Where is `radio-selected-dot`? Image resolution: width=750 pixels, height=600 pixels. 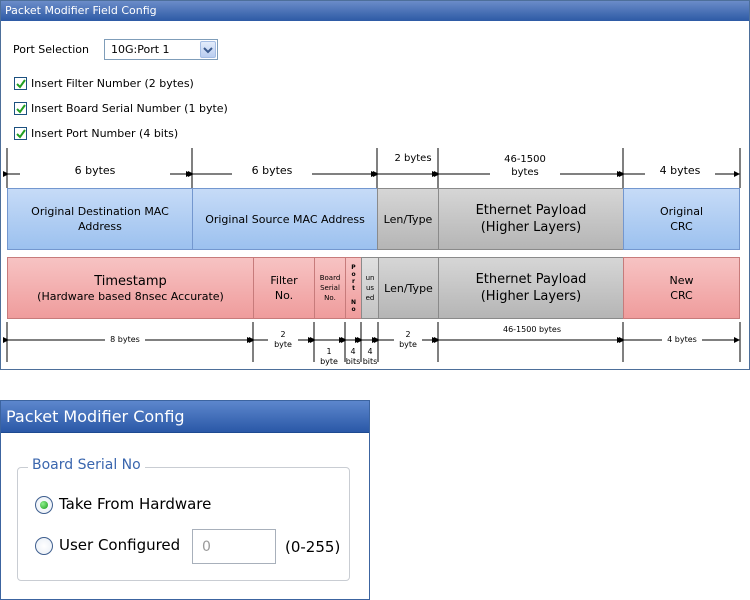 radio-selected-dot is located at coordinates (44, 505).